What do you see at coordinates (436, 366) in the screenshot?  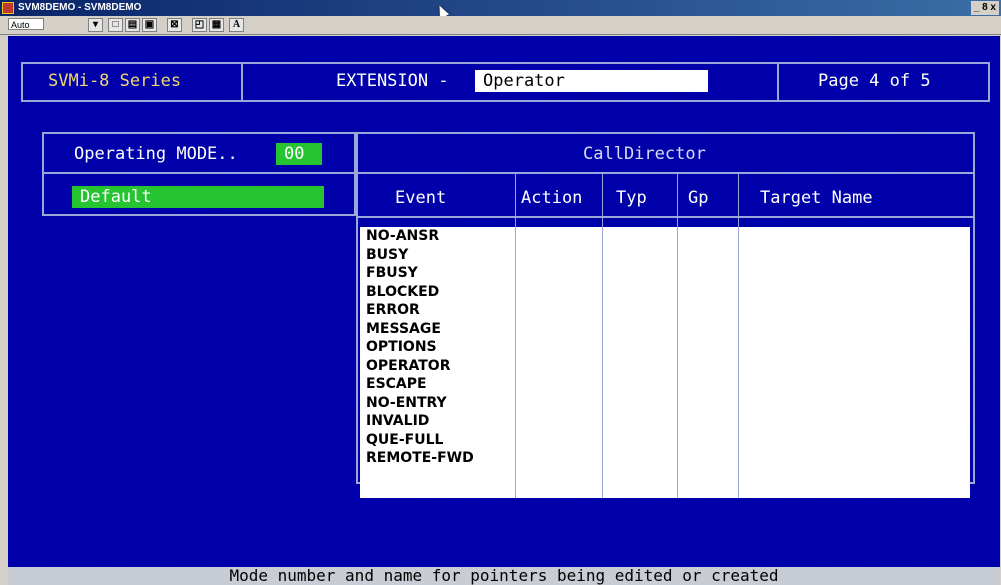 I see `event-row: OPERATOR` at bounding box center [436, 366].